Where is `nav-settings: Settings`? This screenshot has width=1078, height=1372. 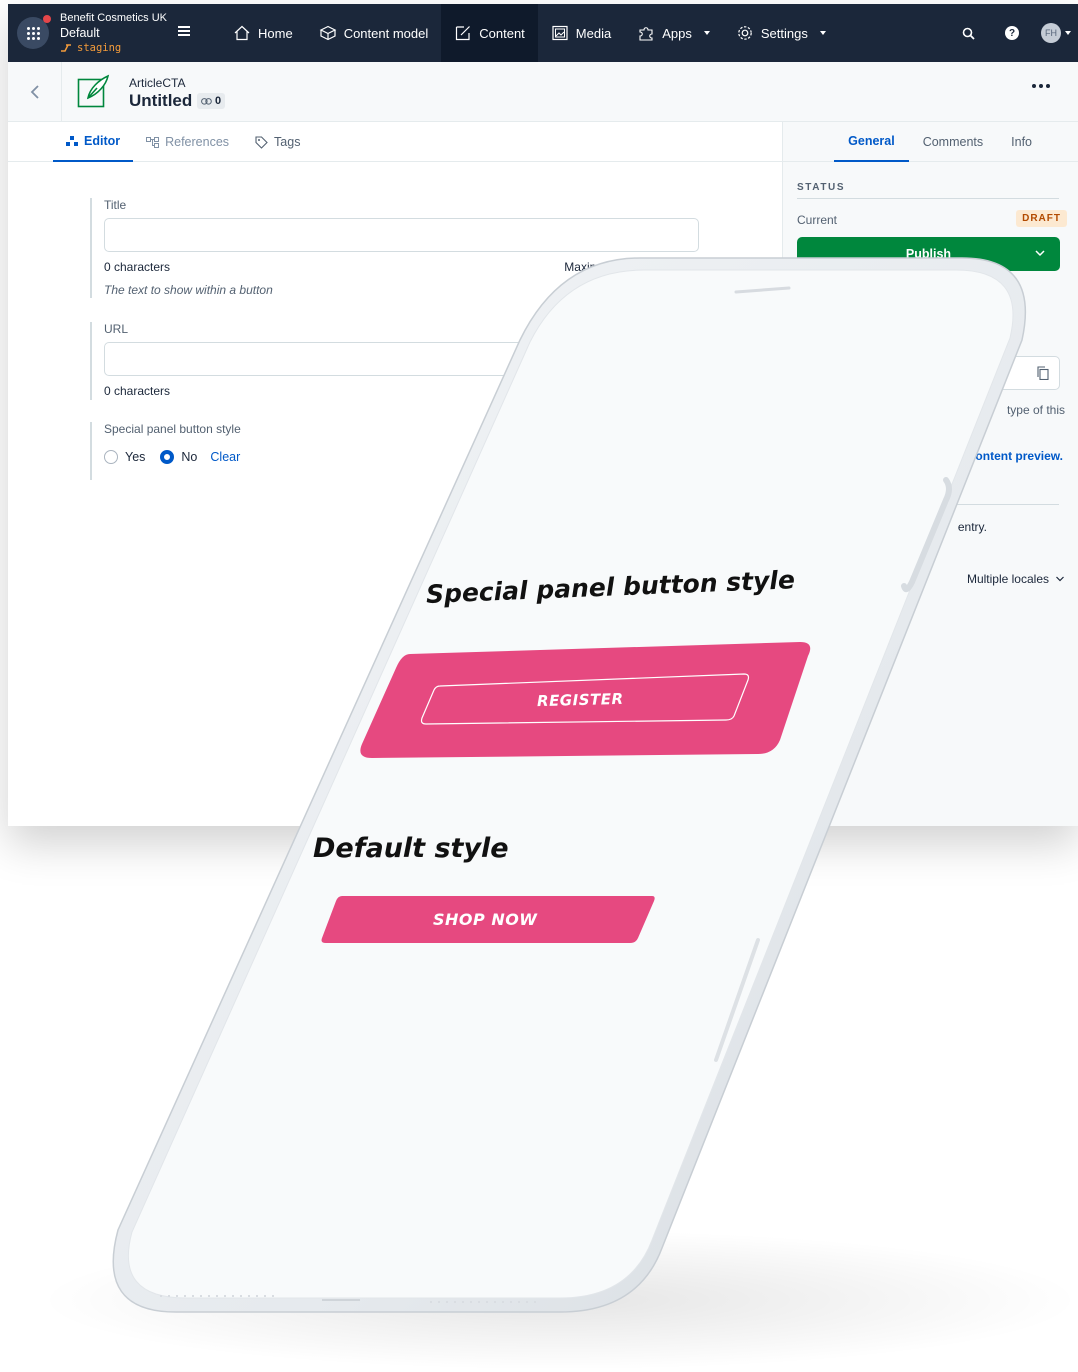 nav-settings: Settings is located at coordinates (781, 33).